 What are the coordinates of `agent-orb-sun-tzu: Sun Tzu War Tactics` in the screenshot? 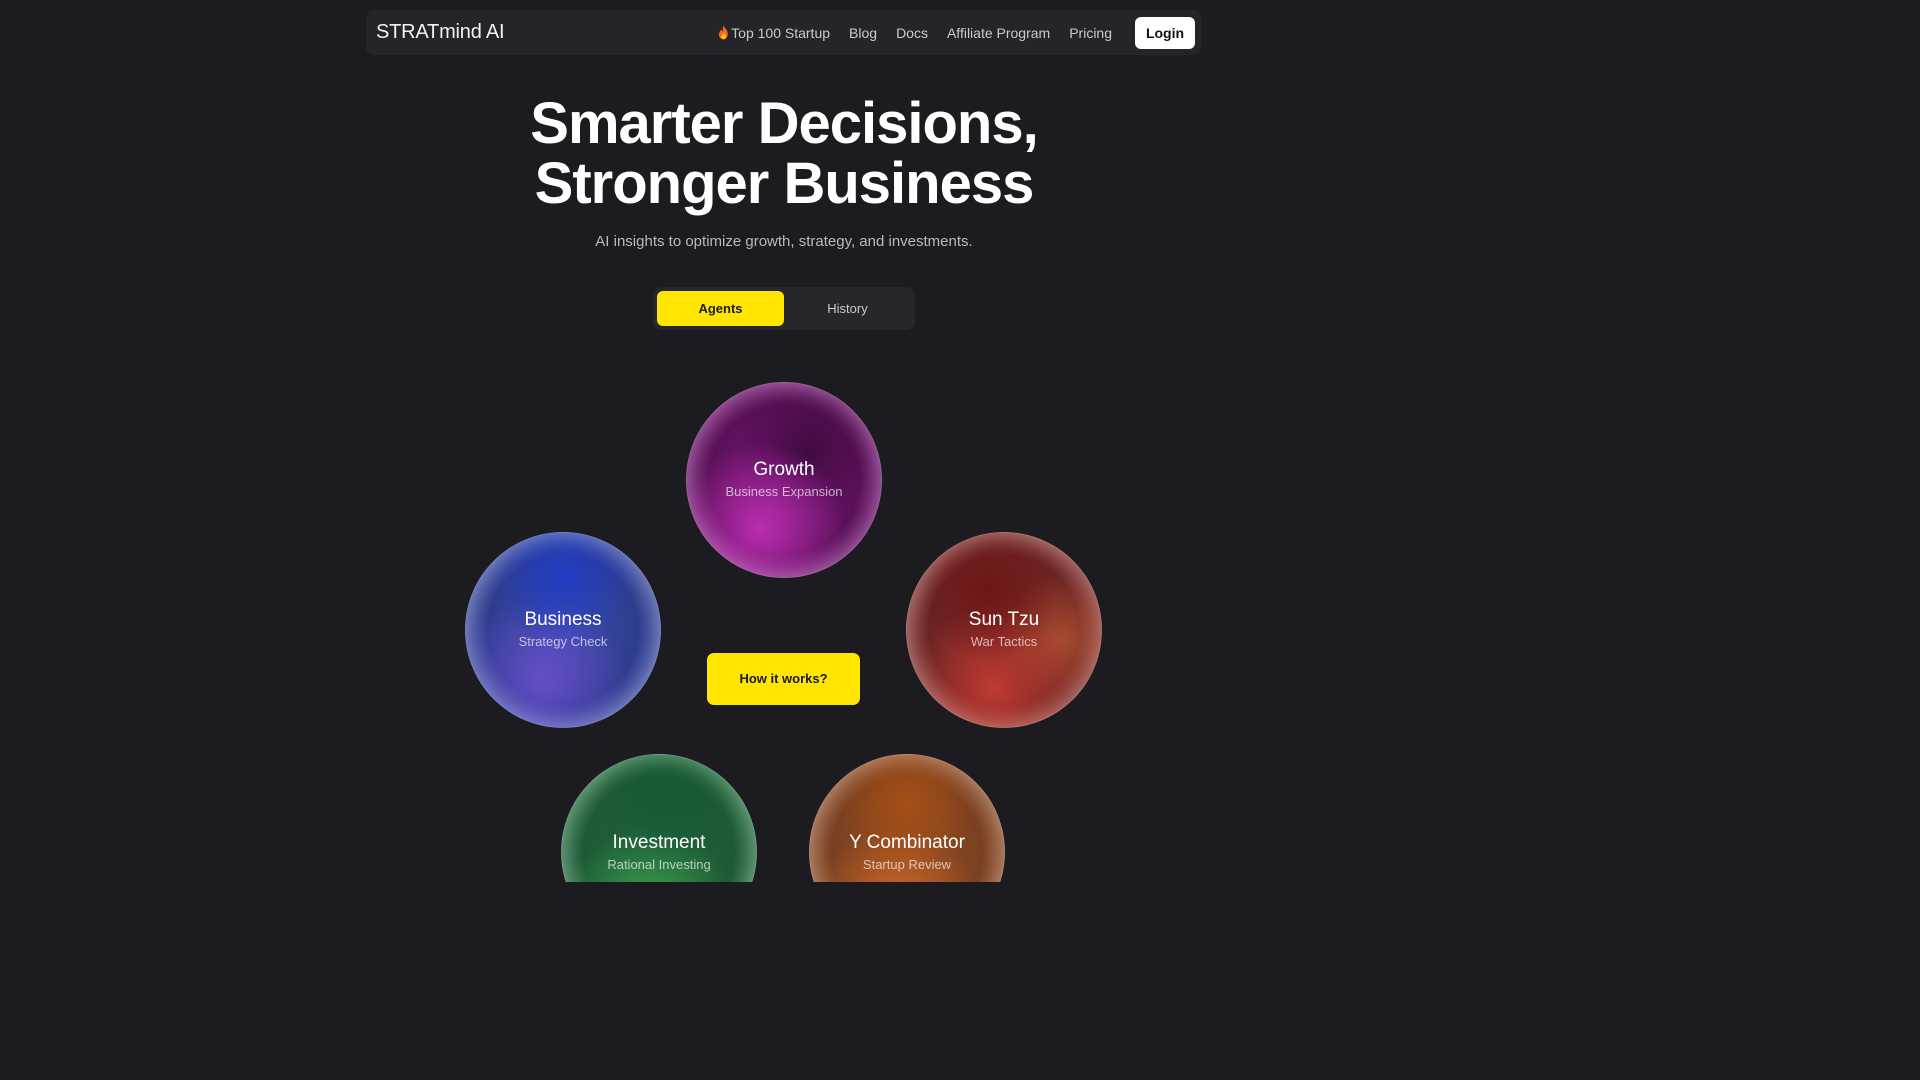 It's located at (1004, 630).